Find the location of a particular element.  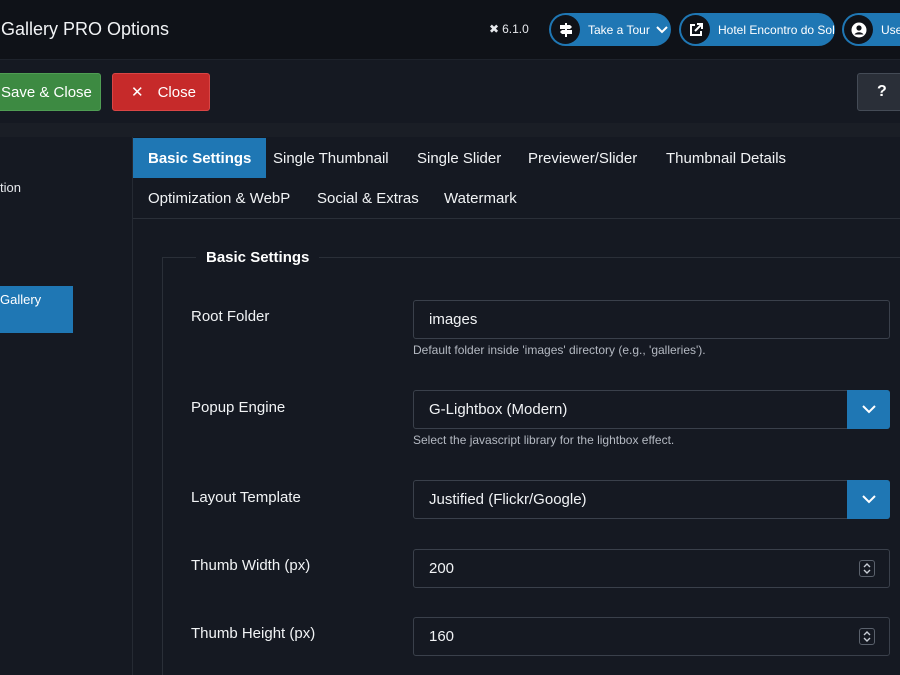

tab-single-slider: Single Slider is located at coordinates (459, 158).